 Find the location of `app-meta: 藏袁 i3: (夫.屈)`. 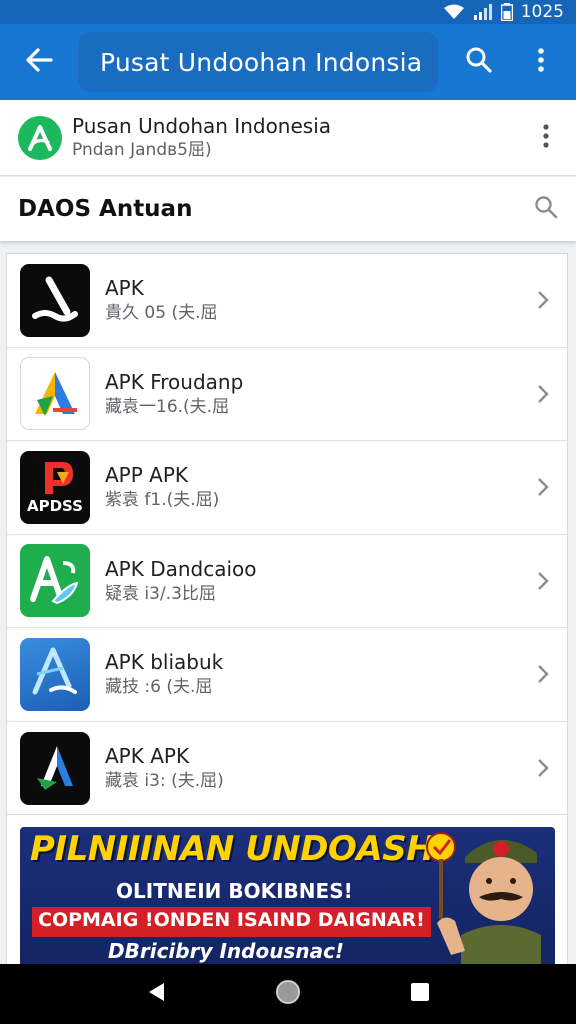

app-meta: 藏袁 i3: (夫.屈) is located at coordinates (164, 781).